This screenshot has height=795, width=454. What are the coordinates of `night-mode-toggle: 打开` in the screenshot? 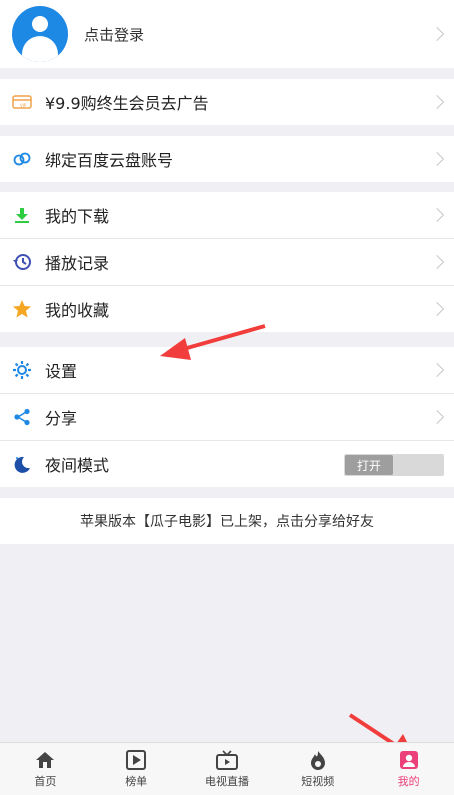 It's located at (394, 465).